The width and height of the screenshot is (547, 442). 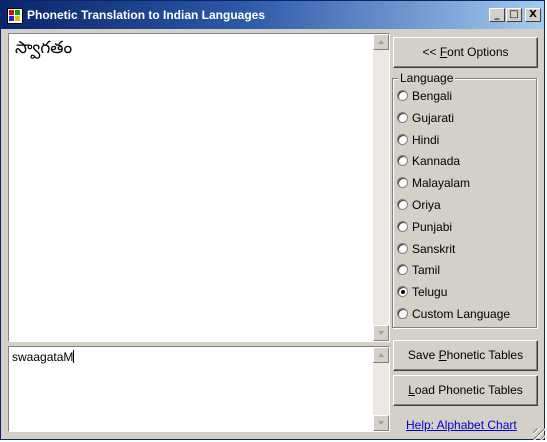 What do you see at coordinates (539, 434) in the screenshot?
I see `resize-grip` at bounding box center [539, 434].